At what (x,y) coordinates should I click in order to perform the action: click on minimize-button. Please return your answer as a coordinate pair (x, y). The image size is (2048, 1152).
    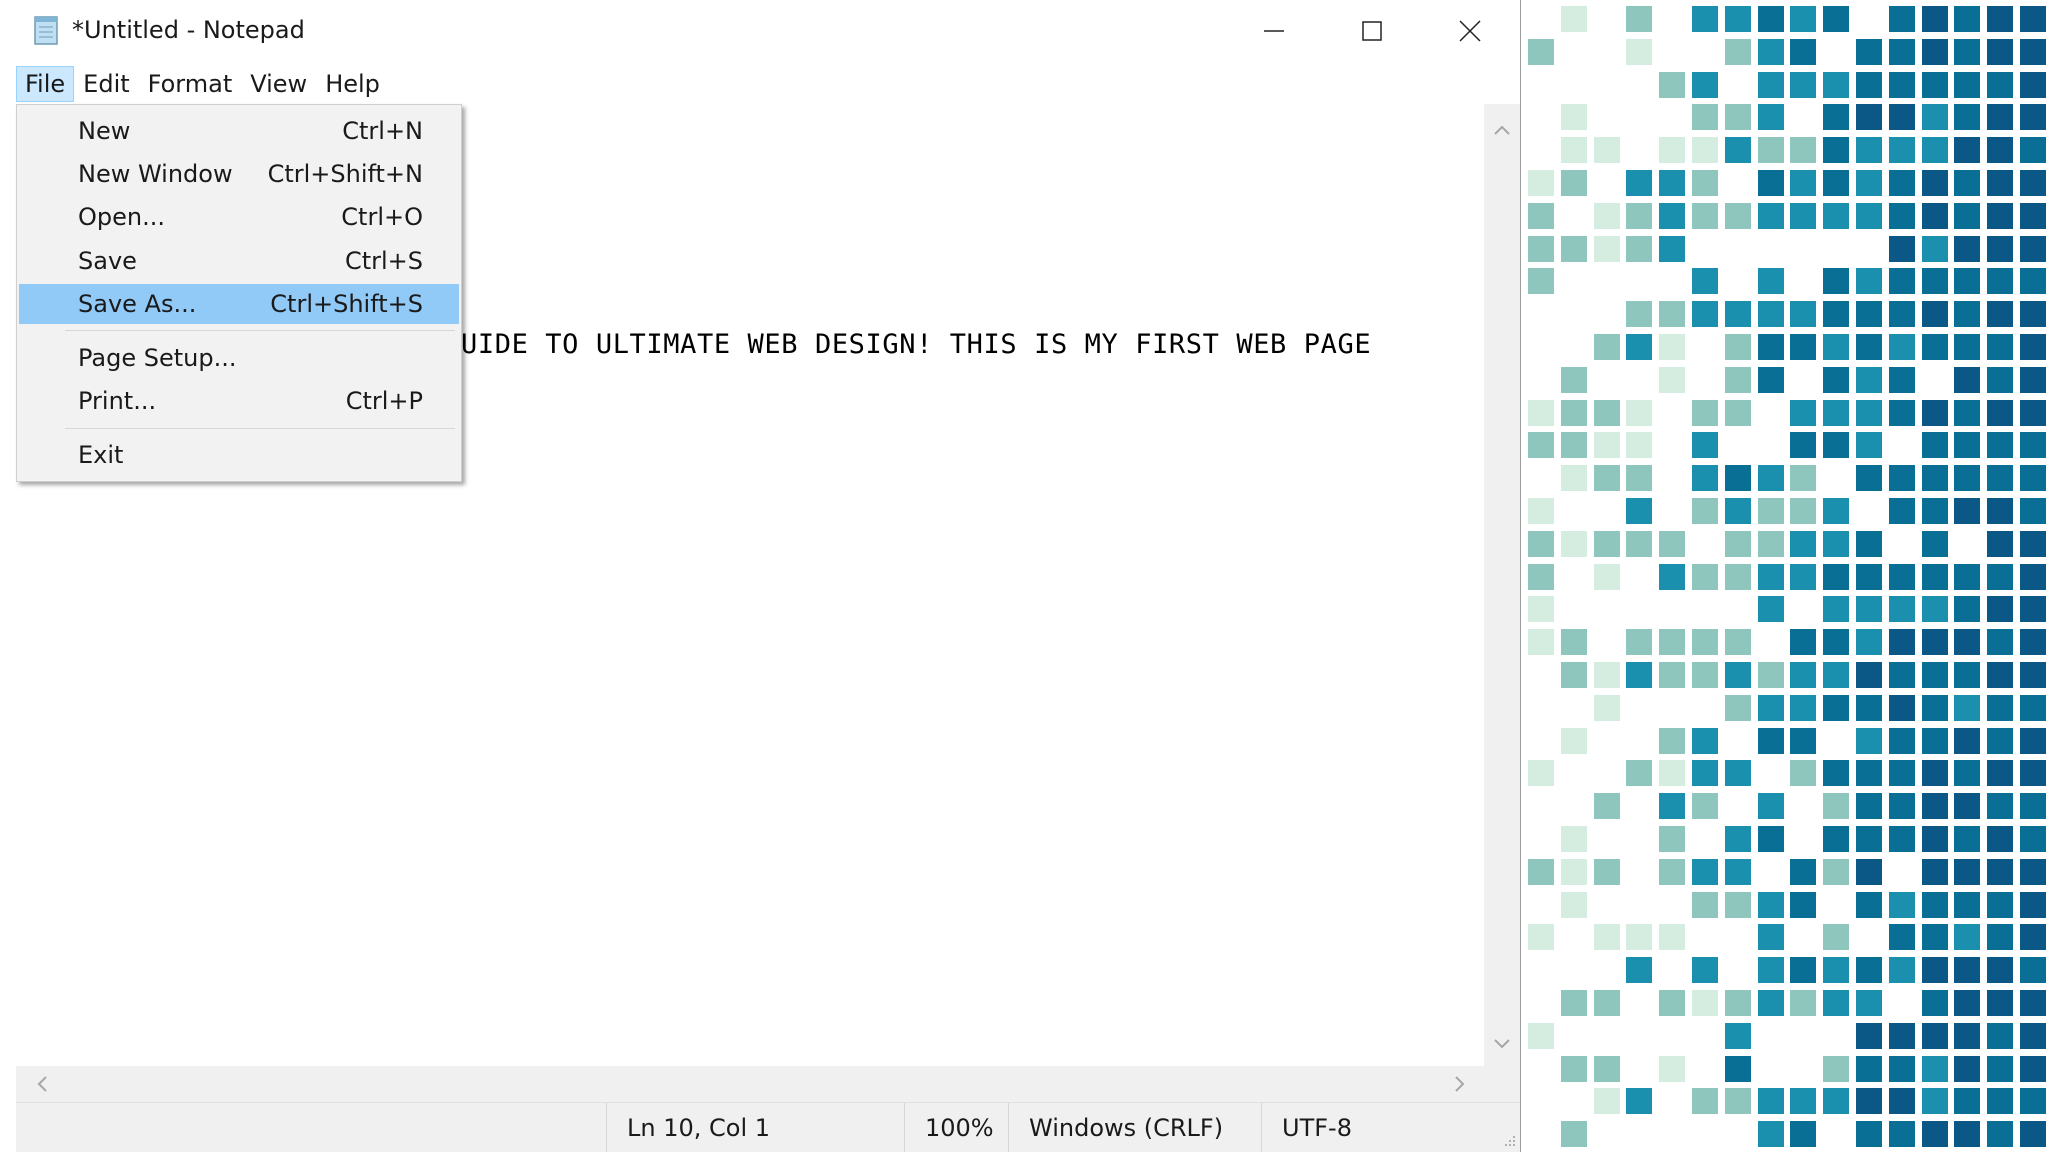
    Looking at the image, I should click on (1274, 31).